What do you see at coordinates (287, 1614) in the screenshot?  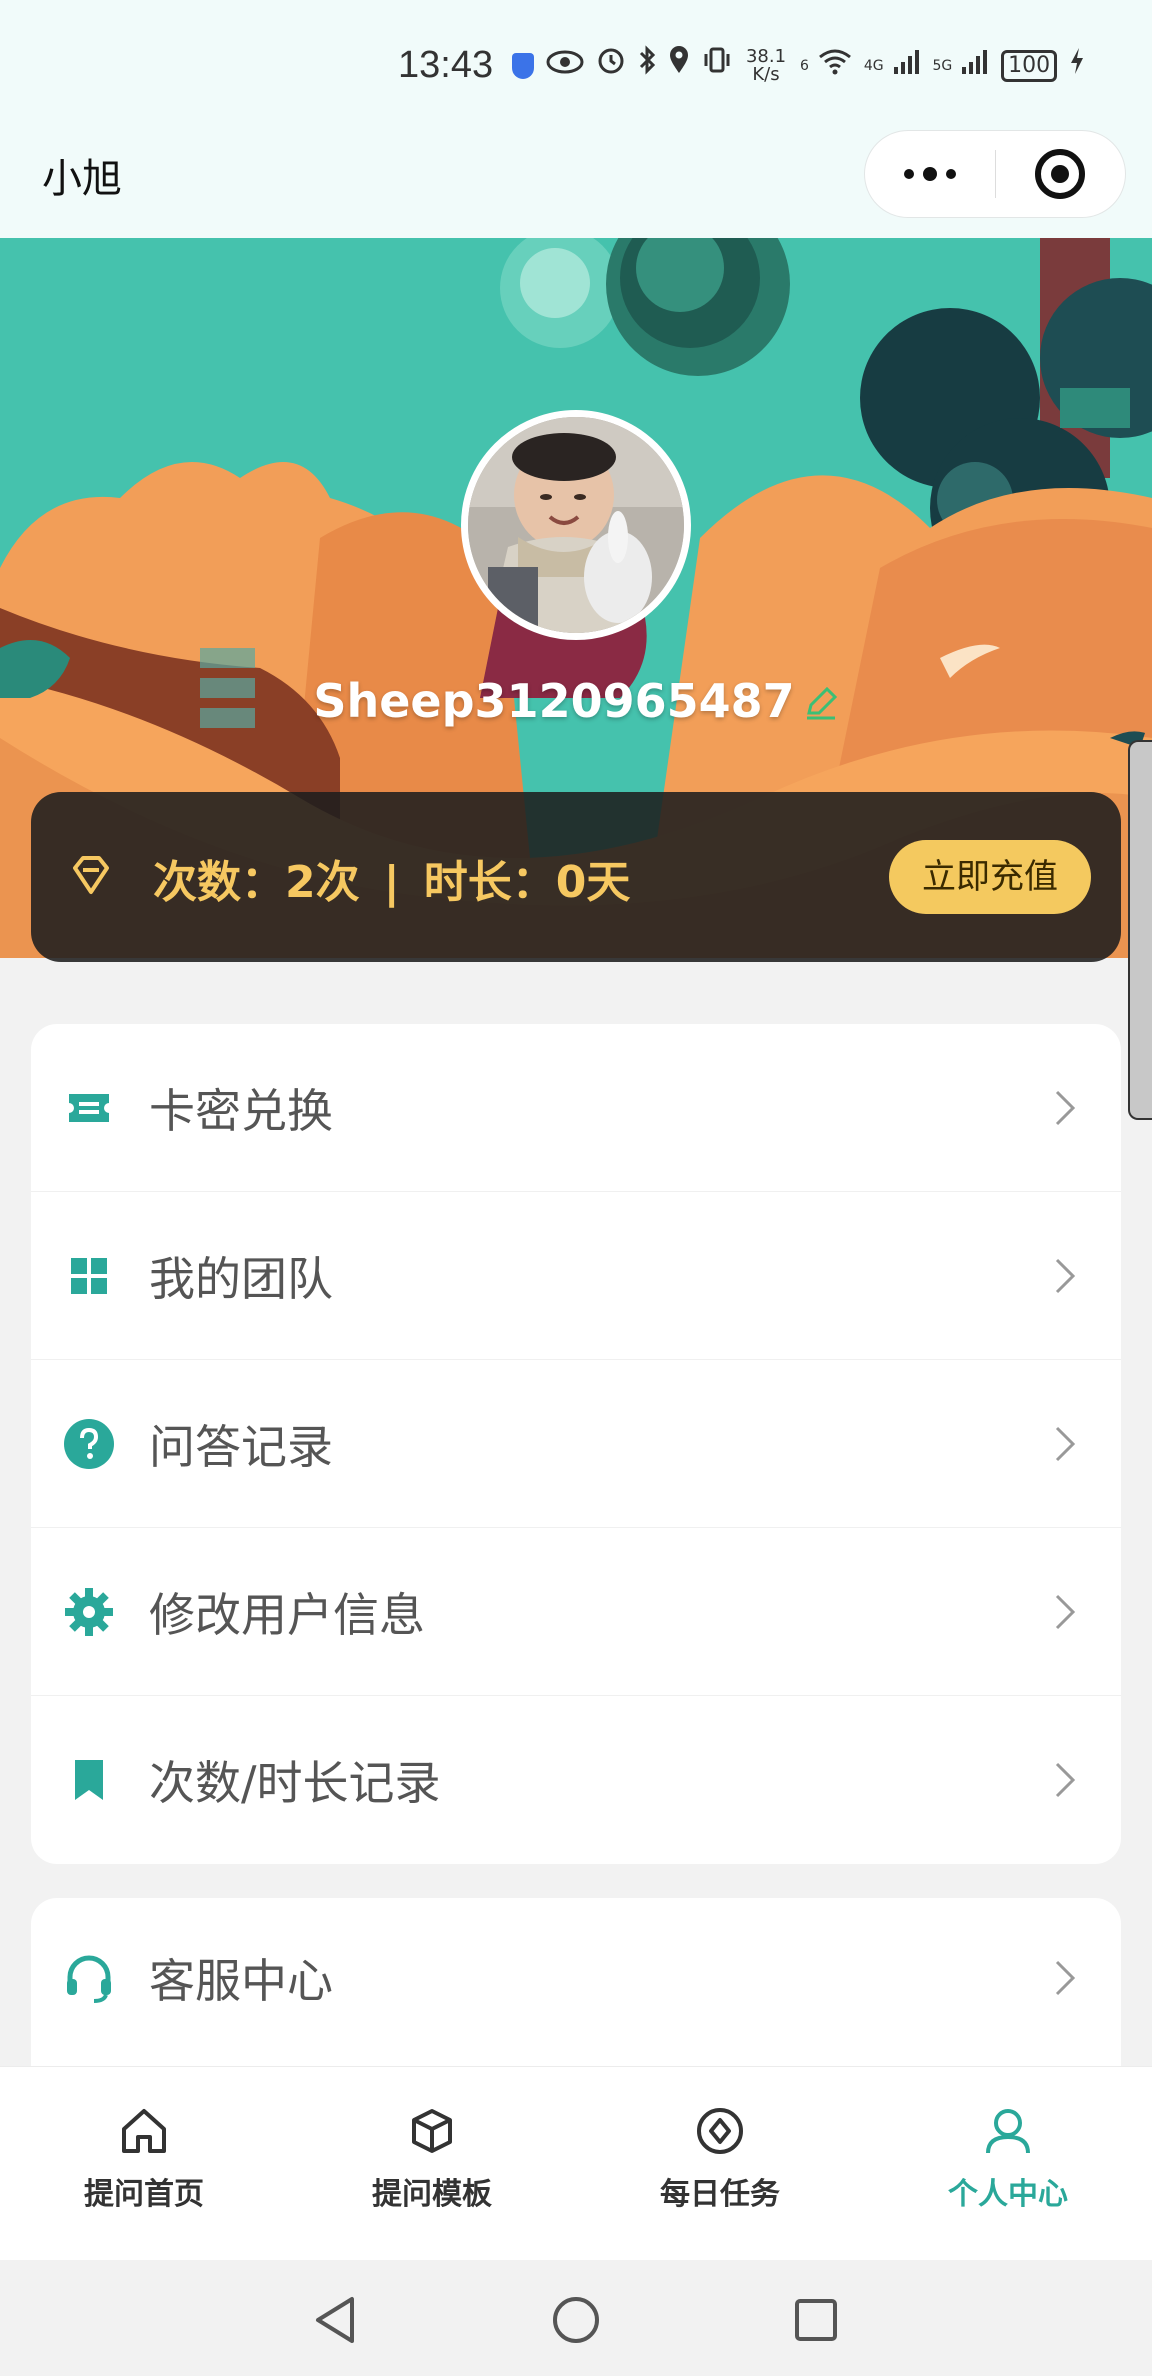 I see `menu-label: 修改用户信息` at bounding box center [287, 1614].